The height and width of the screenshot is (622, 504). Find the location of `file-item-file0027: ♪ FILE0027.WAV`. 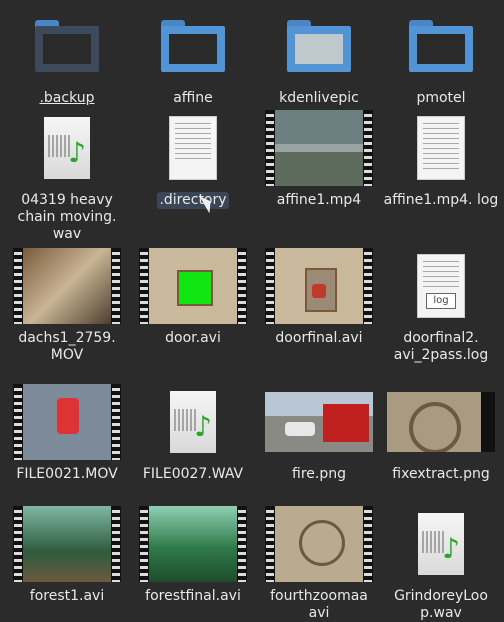

file-item-file0027: ♪ FILE0027.WAV is located at coordinates (193, 432).